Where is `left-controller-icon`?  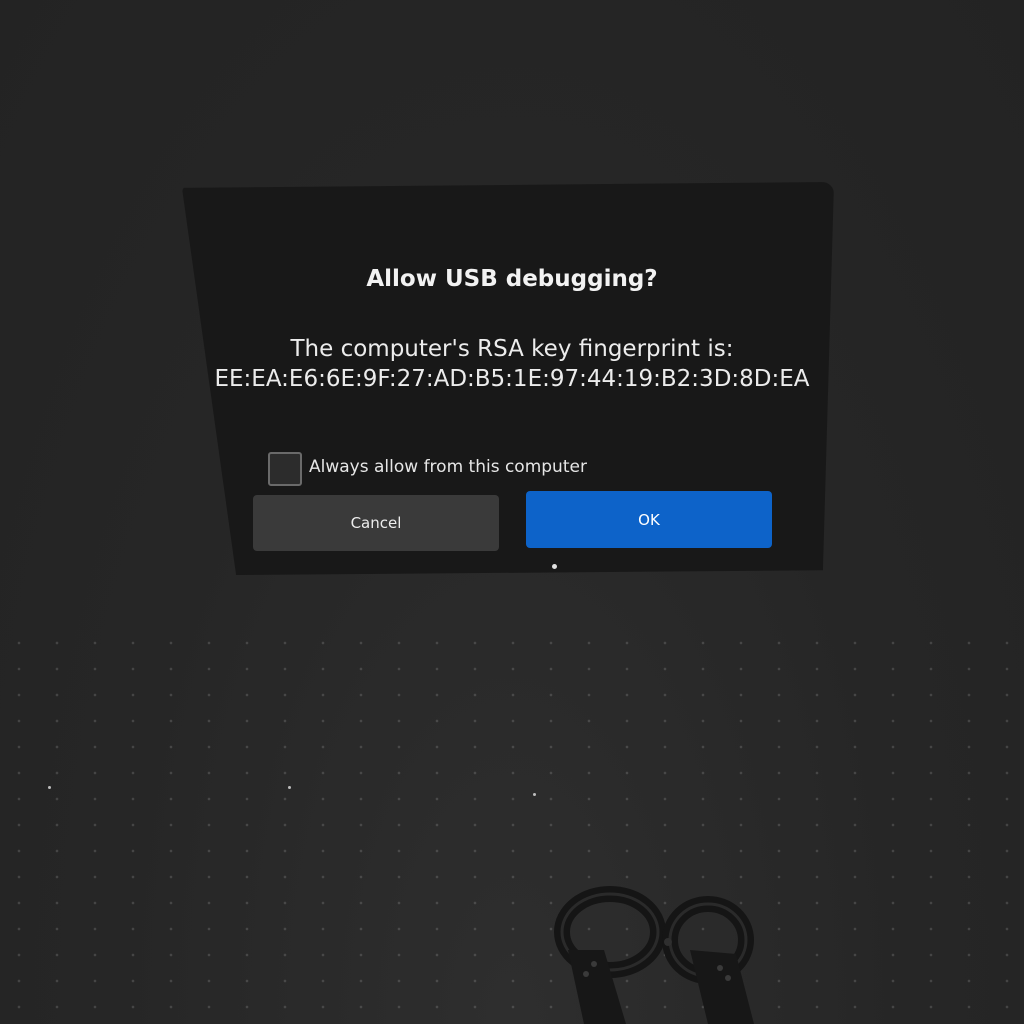 left-controller-icon is located at coordinates (610, 955).